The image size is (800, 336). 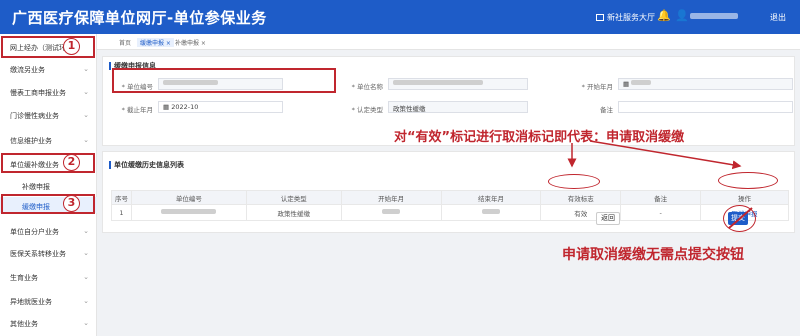 I want to click on app-title: 广西医疗保障单位网厅-单位参保业务, so click(x=139, y=18).